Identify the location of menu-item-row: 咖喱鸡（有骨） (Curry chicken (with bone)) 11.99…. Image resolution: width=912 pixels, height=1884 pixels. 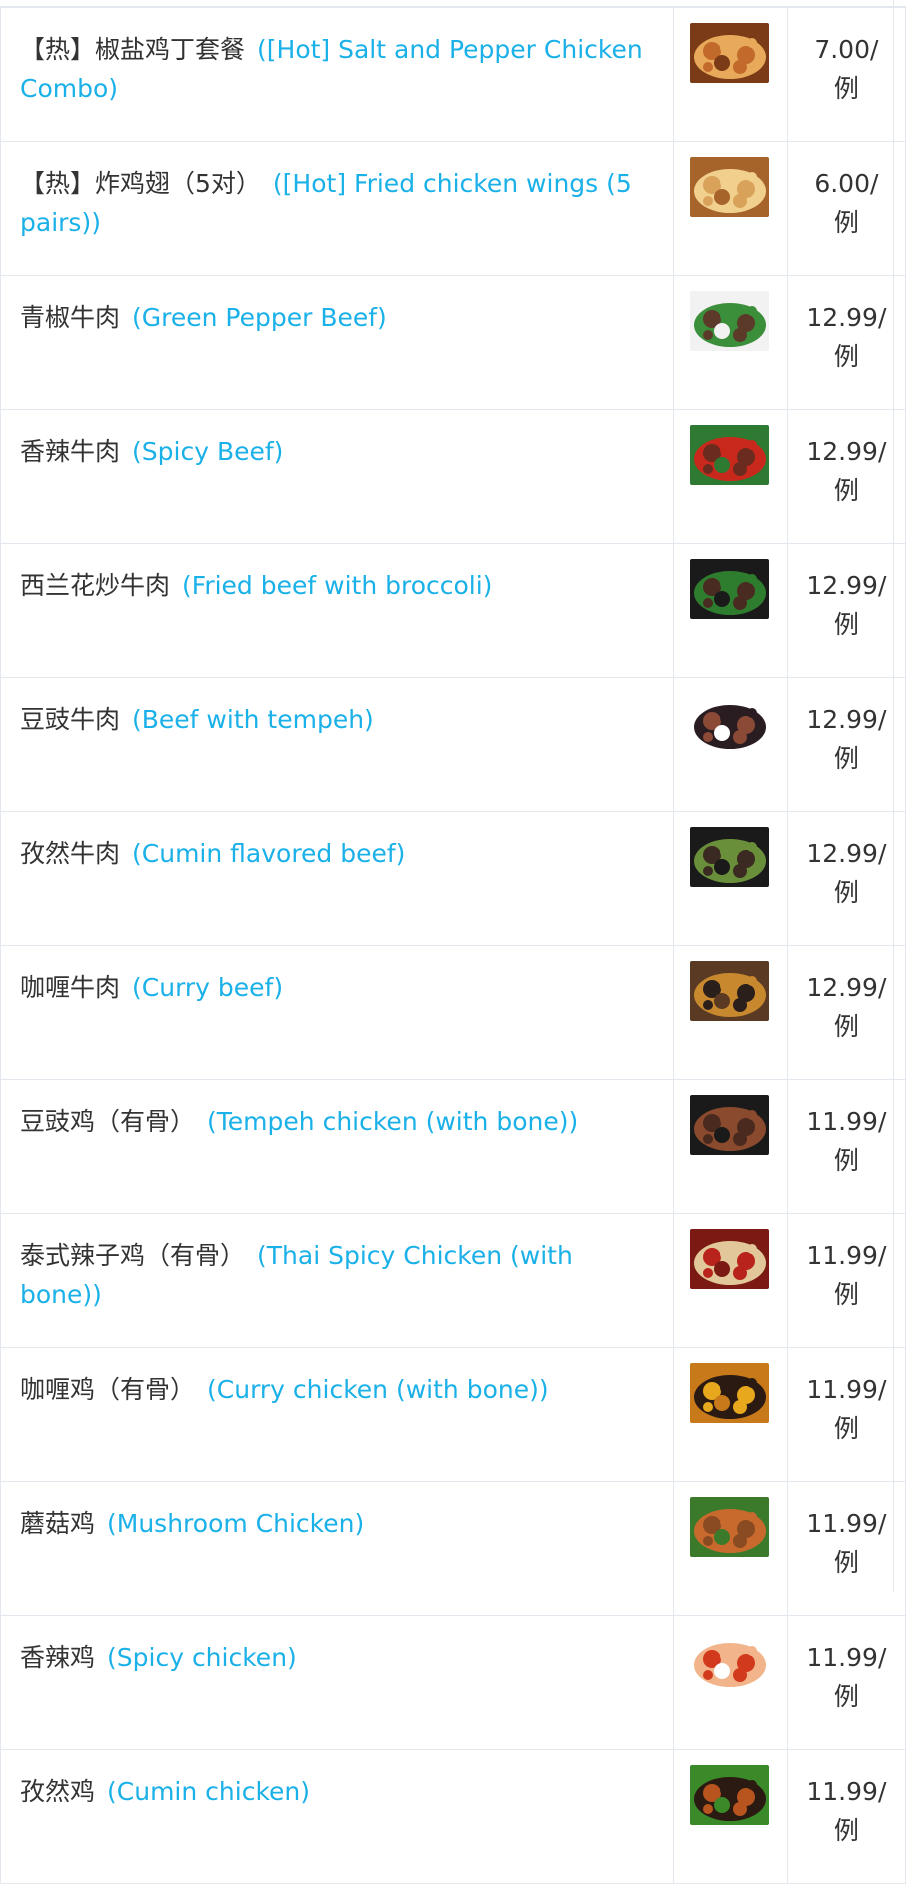
(453, 1414).